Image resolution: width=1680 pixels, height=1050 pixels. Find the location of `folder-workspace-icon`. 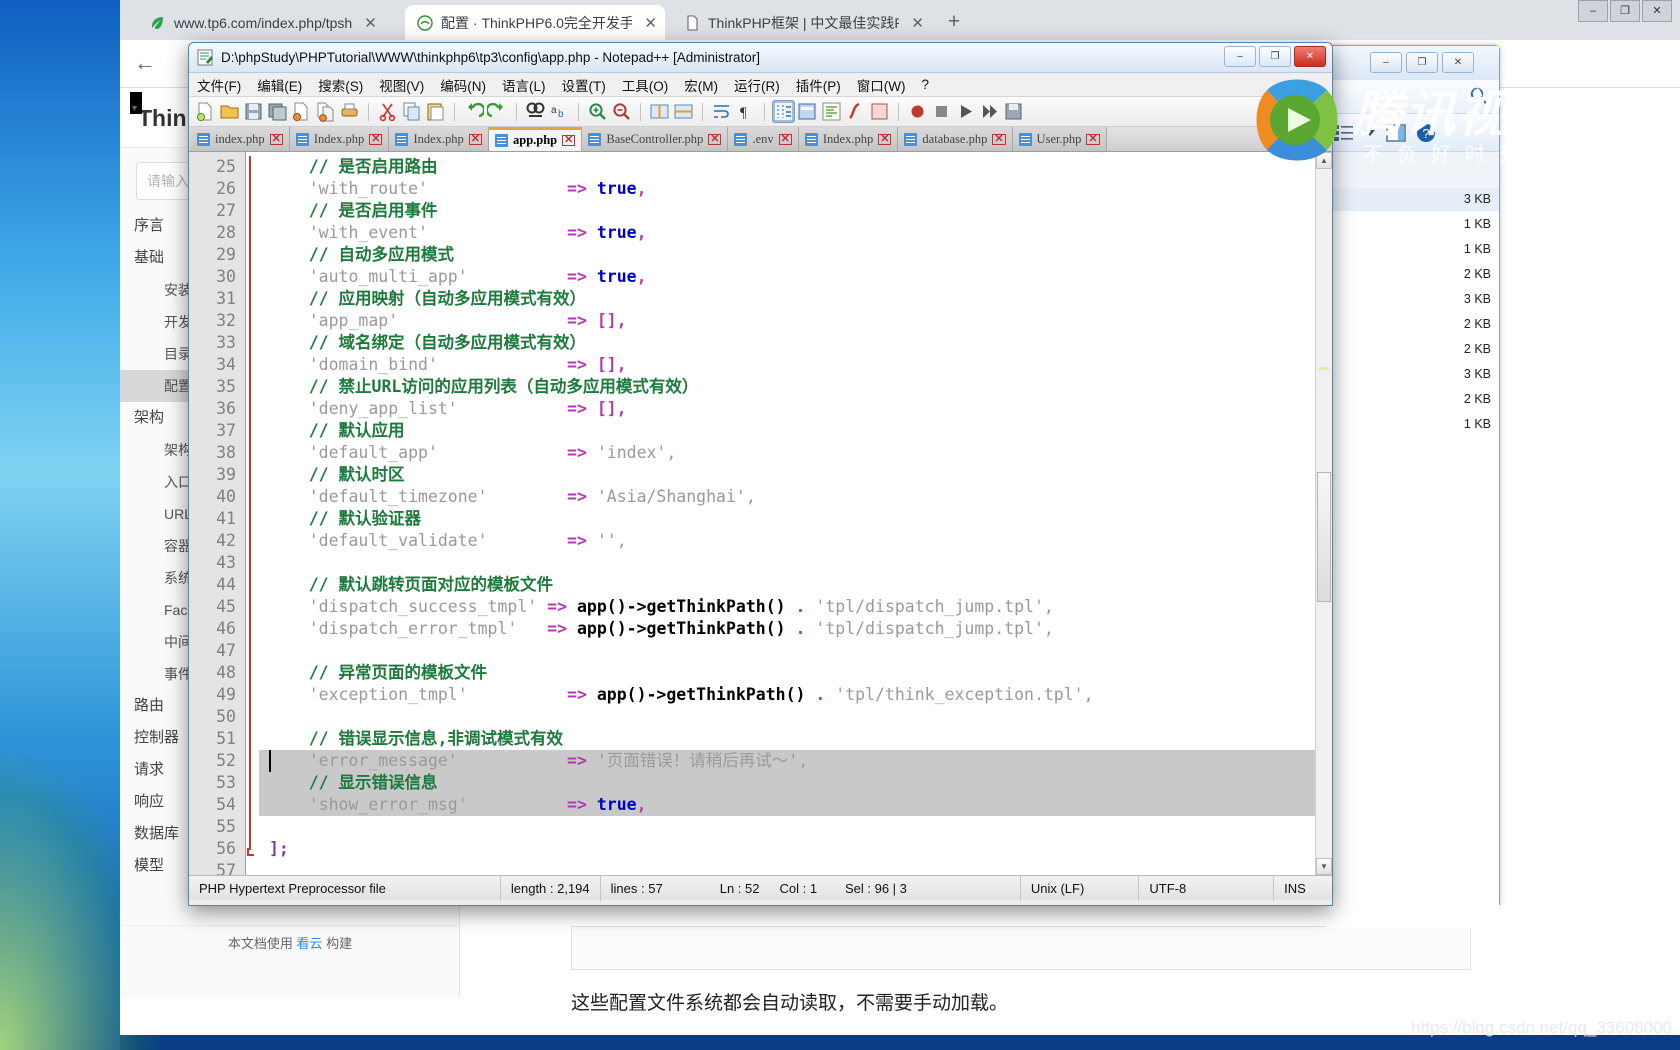

folder-workspace-icon is located at coordinates (879, 111).